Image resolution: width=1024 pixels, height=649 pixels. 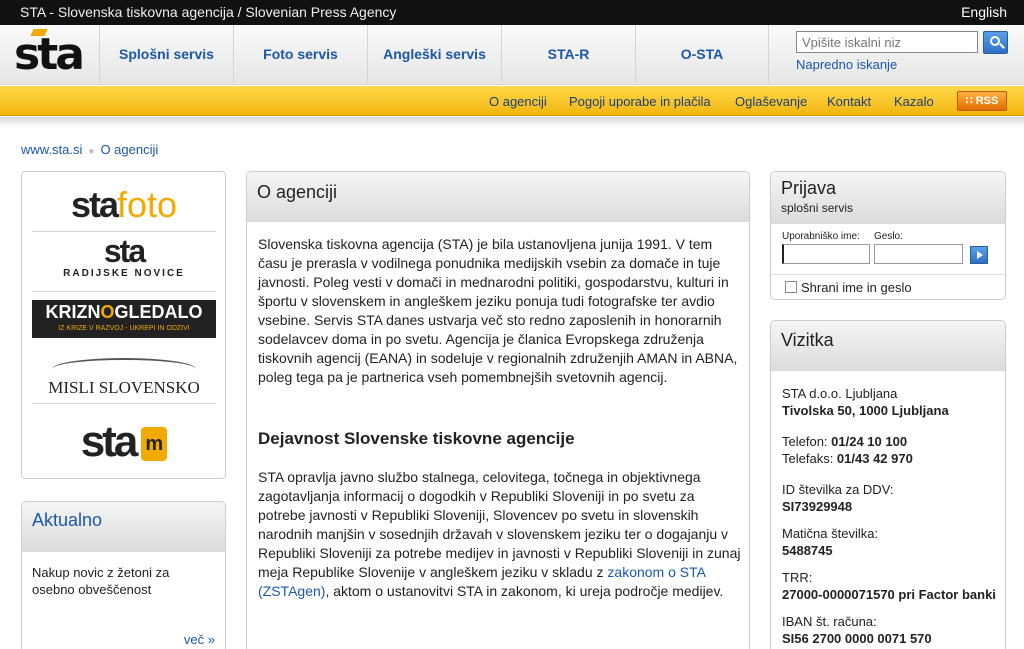 What do you see at coordinates (887, 42) in the screenshot?
I see `search-input` at bounding box center [887, 42].